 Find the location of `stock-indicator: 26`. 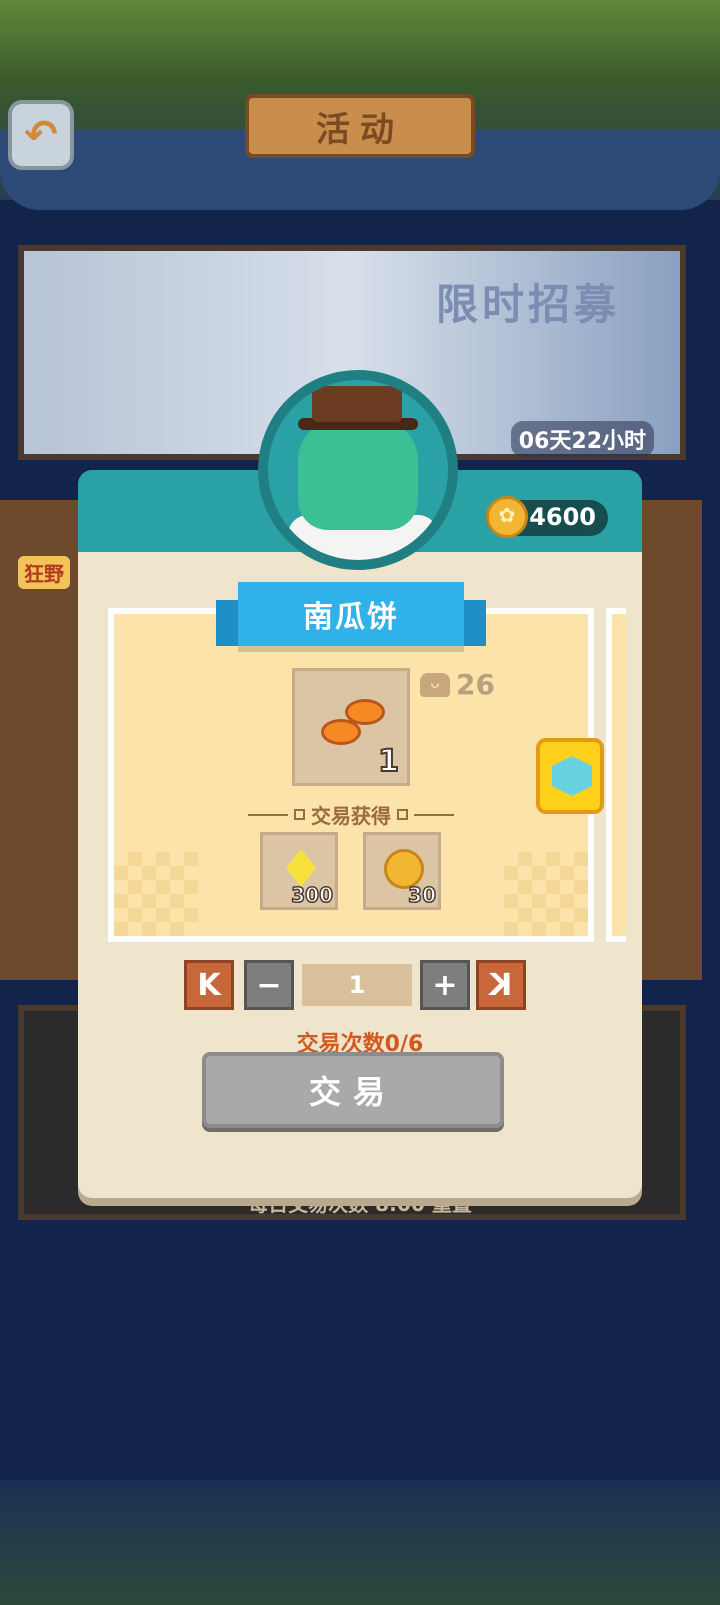

stock-indicator: 26 is located at coordinates (457, 684).